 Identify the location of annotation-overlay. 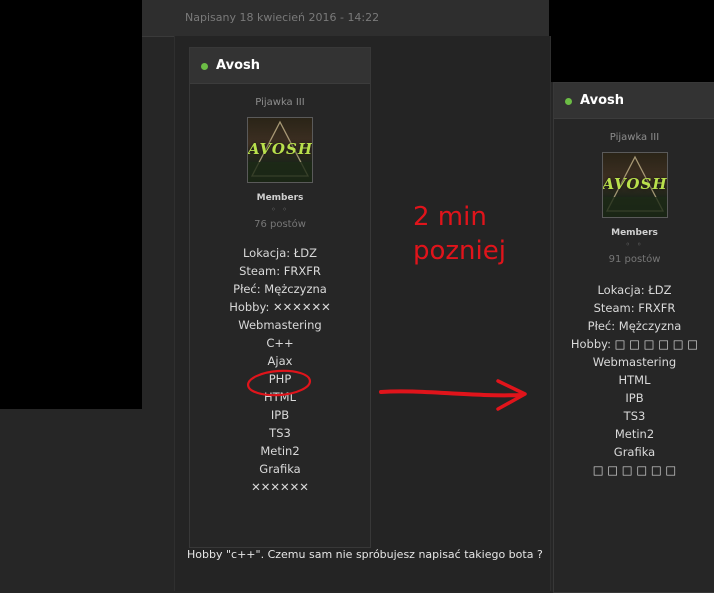
(386, 390).